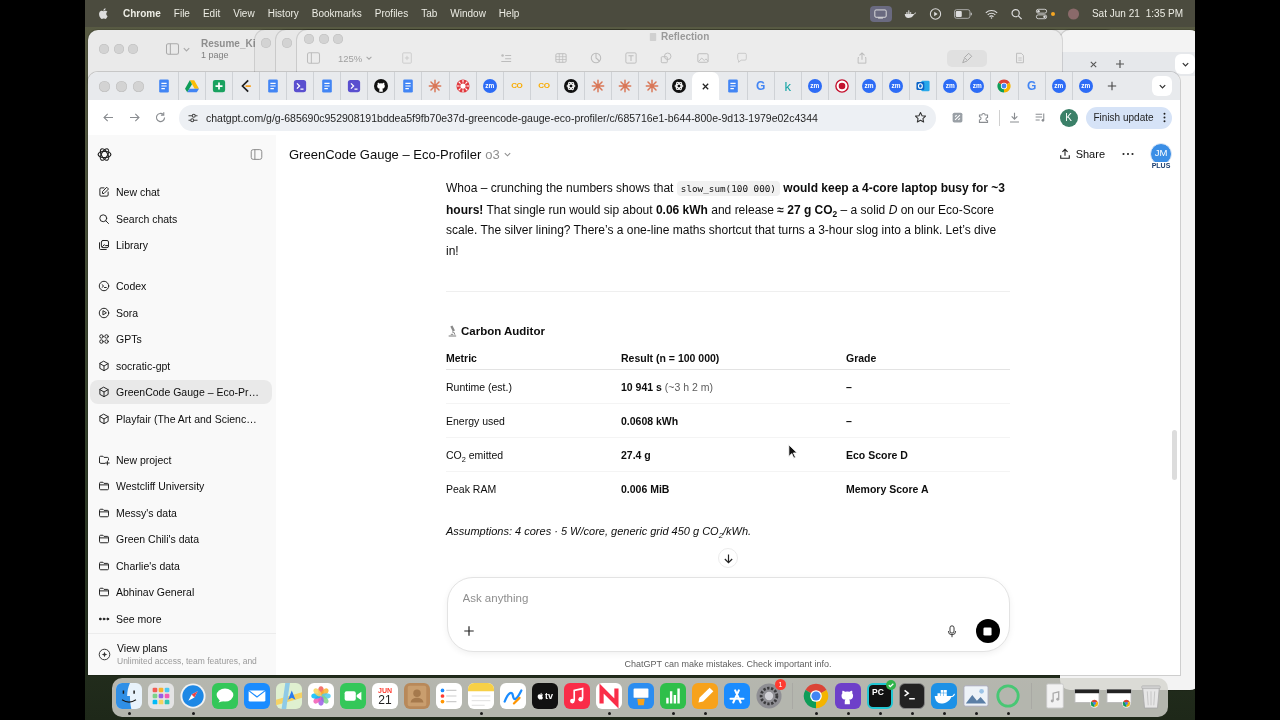 The image size is (1280, 720). I want to click on menu-item: File, so click(181, 13).